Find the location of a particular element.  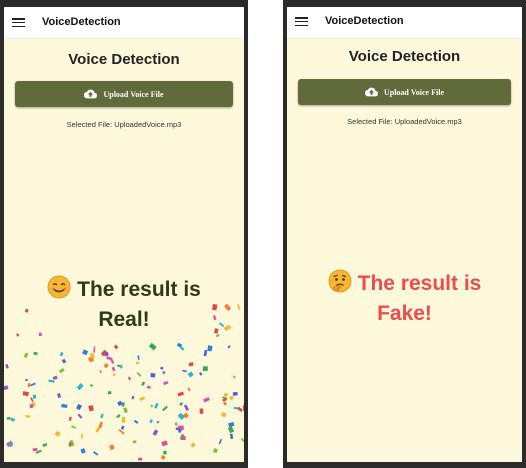

result-text-fake: The result is Fake! is located at coordinates (404, 298).